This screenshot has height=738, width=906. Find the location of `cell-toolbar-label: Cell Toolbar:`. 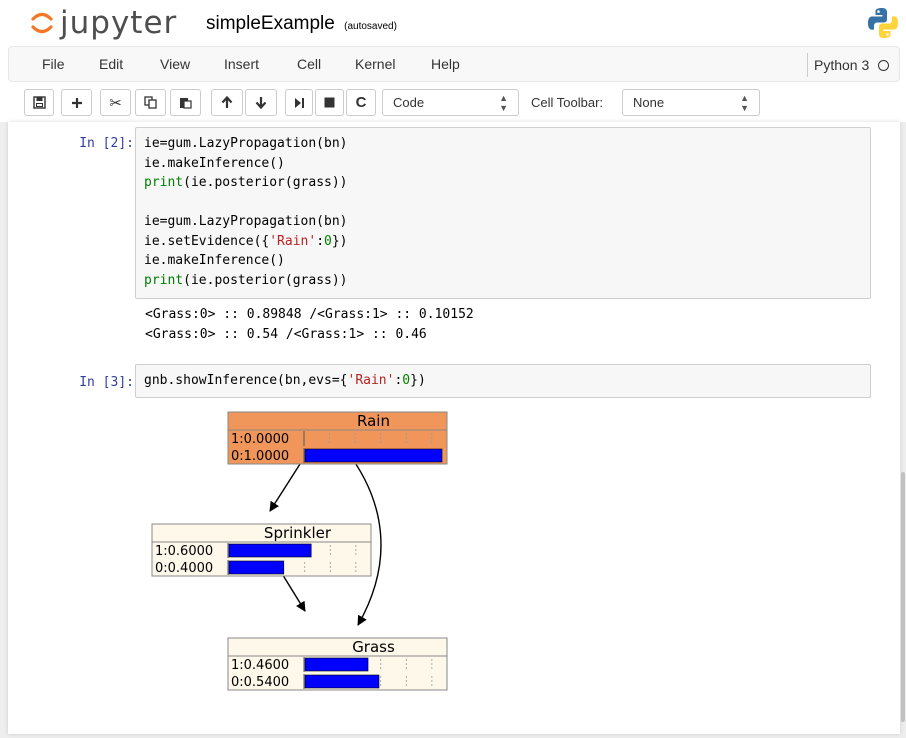

cell-toolbar-label: Cell Toolbar: is located at coordinates (567, 102).